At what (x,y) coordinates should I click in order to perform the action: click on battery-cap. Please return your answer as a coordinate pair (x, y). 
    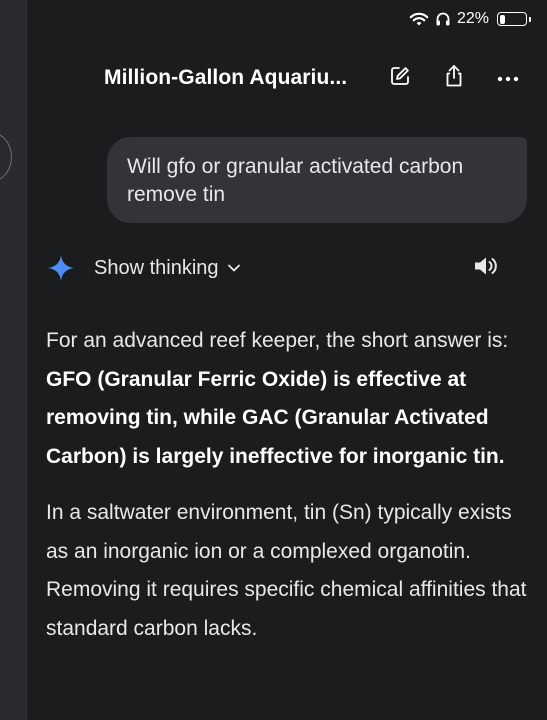
    Looking at the image, I should click on (530, 19).